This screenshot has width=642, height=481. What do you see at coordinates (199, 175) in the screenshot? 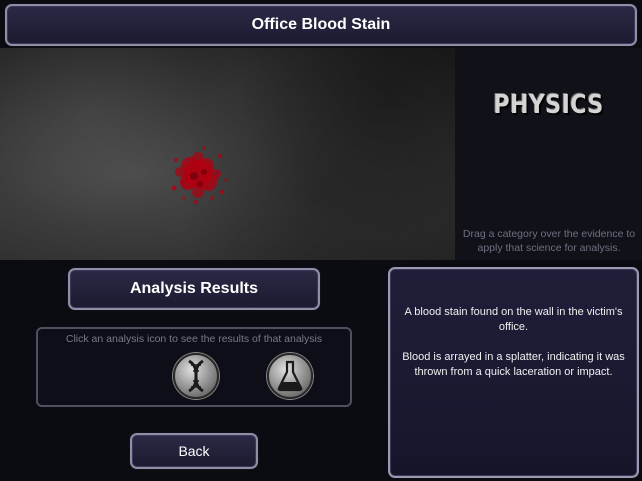
I see `blood-stain` at bounding box center [199, 175].